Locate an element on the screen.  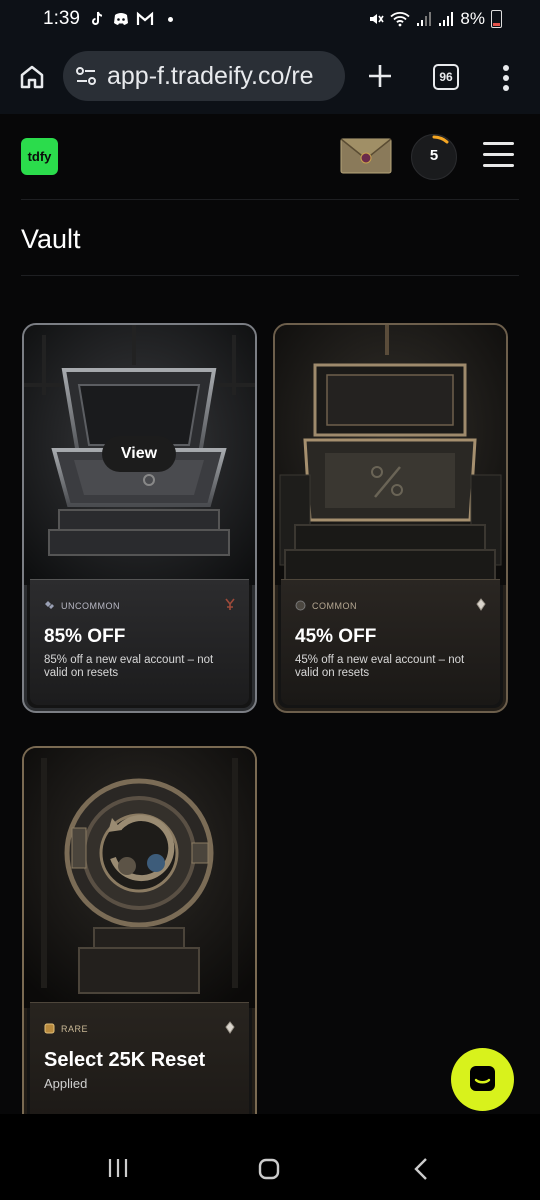
vault-door-image is located at coordinates (139, 878).